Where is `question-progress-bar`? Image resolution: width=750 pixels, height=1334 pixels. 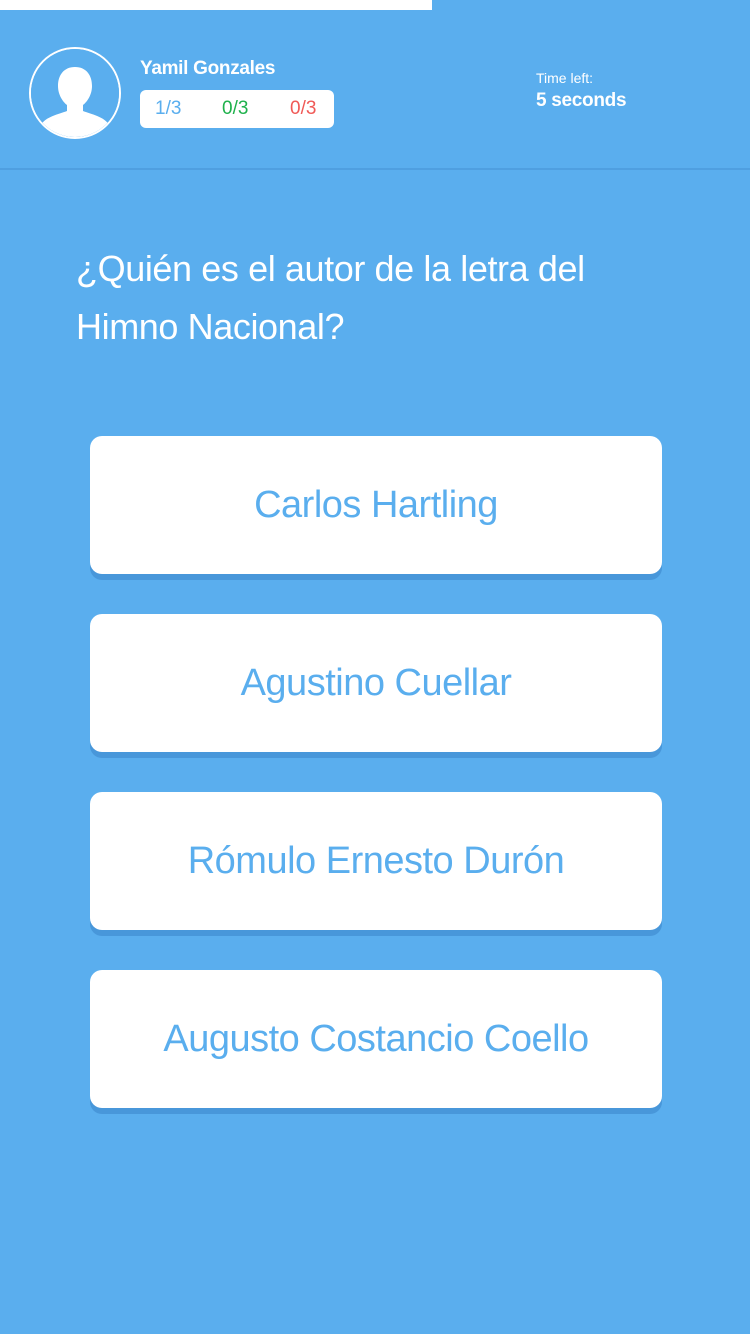
question-progress-bar is located at coordinates (375, 5).